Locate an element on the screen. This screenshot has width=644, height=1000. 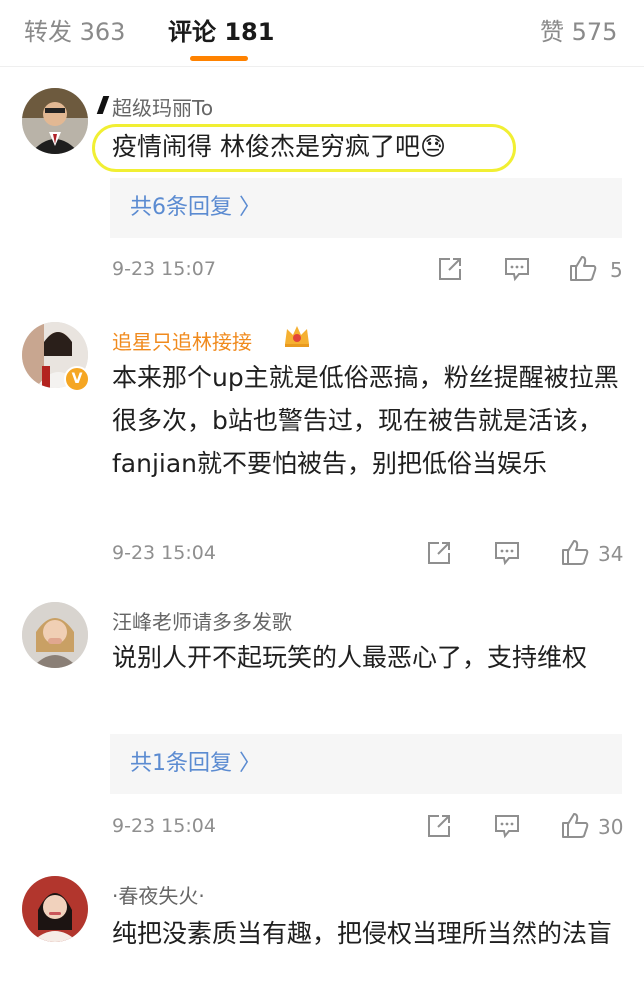
tab-comments: 评论 181 is located at coordinates (221, 29).